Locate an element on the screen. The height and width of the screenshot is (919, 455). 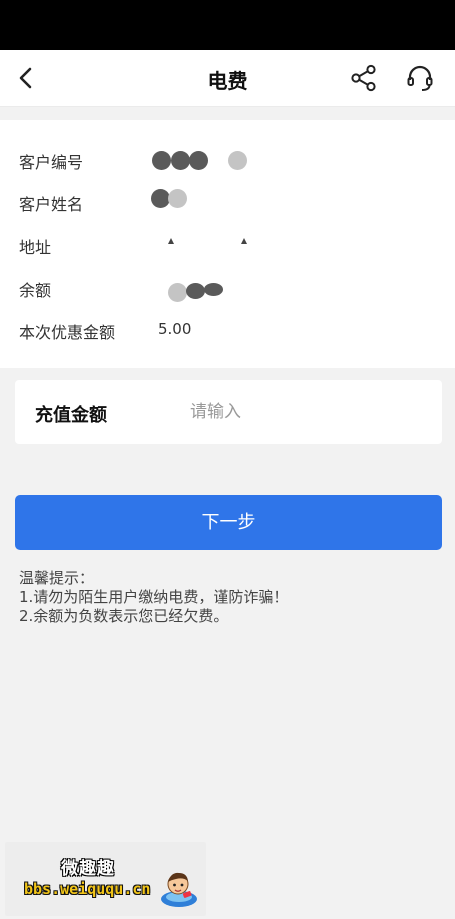
info-row-address: 地址 is located at coordinates (227, 244).